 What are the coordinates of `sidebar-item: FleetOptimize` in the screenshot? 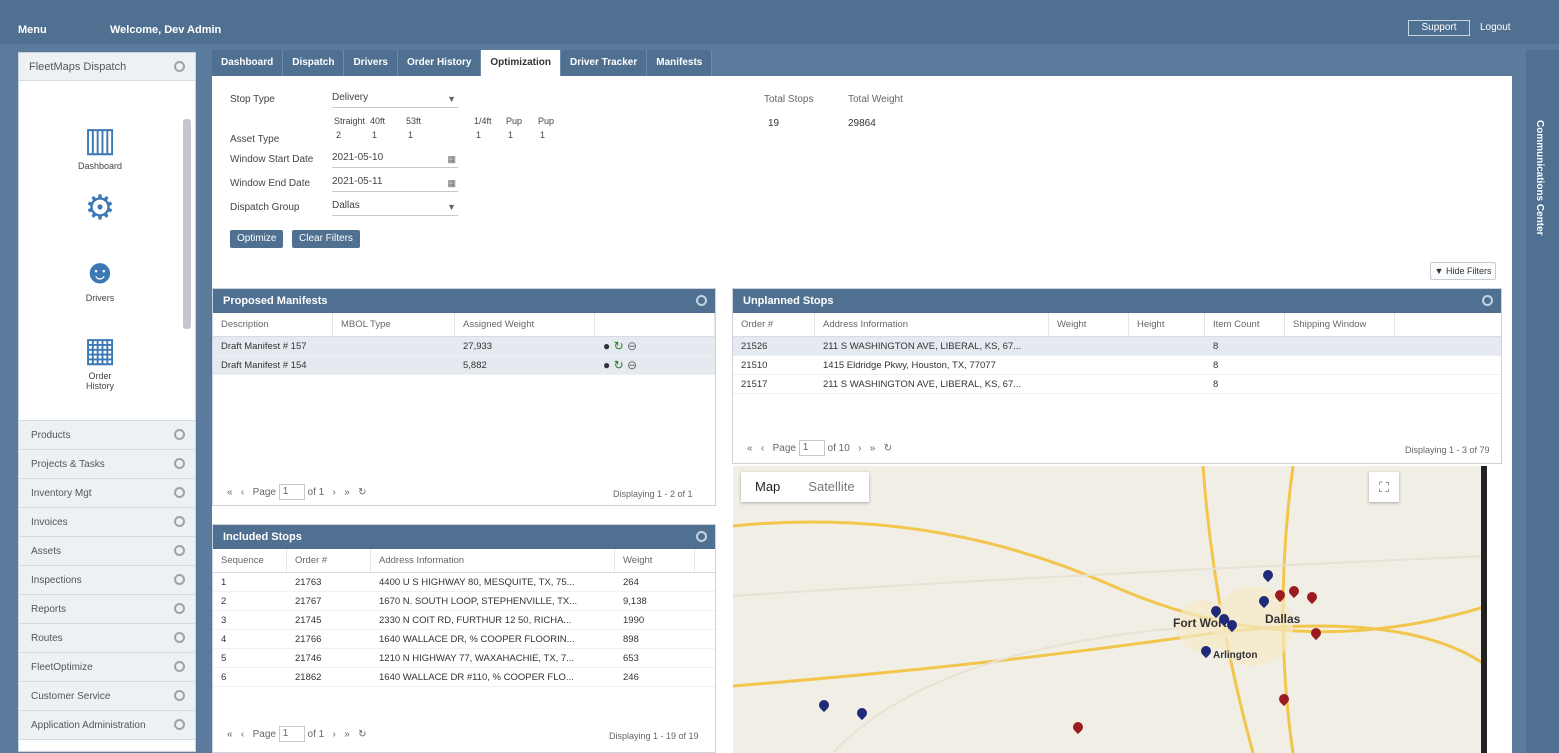 It's located at (107, 667).